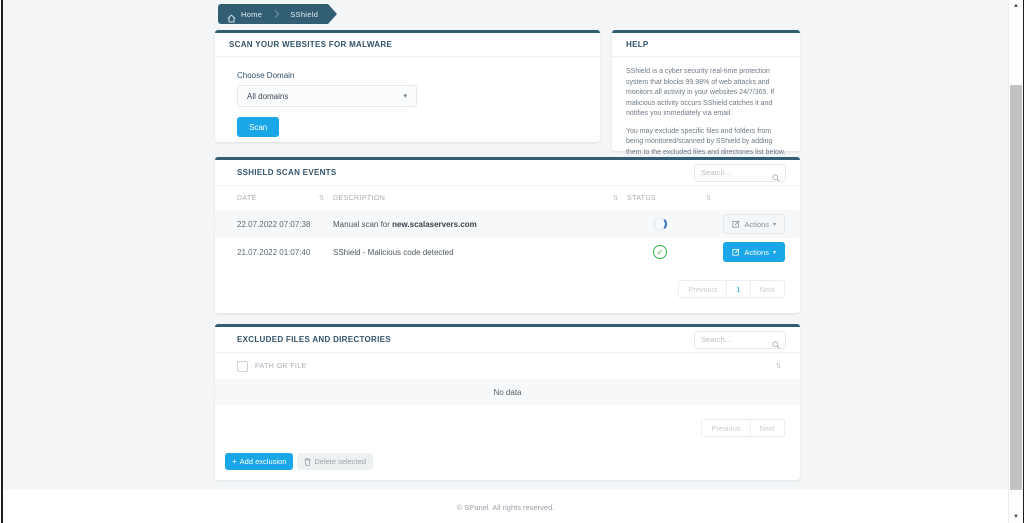  I want to click on trash-icon, so click(307, 461).